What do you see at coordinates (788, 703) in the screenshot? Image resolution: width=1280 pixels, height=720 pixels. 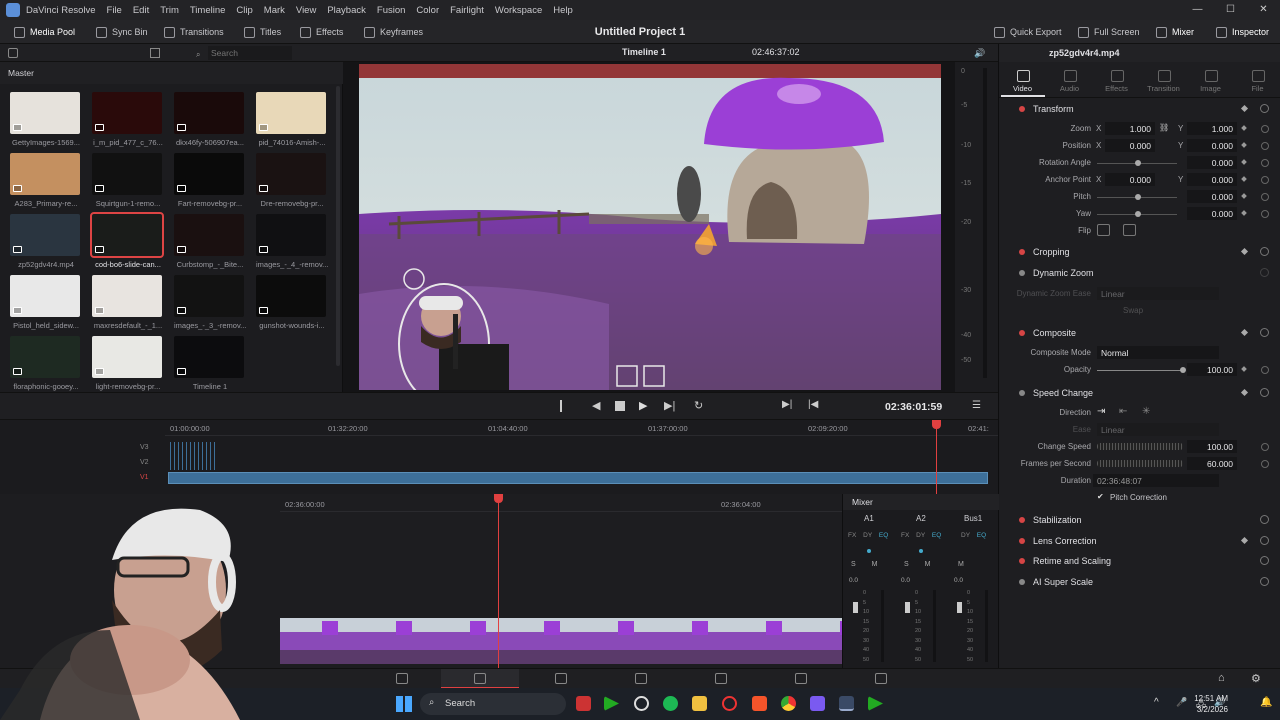 I see `chrome-icon` at bounding box center [788, 703].